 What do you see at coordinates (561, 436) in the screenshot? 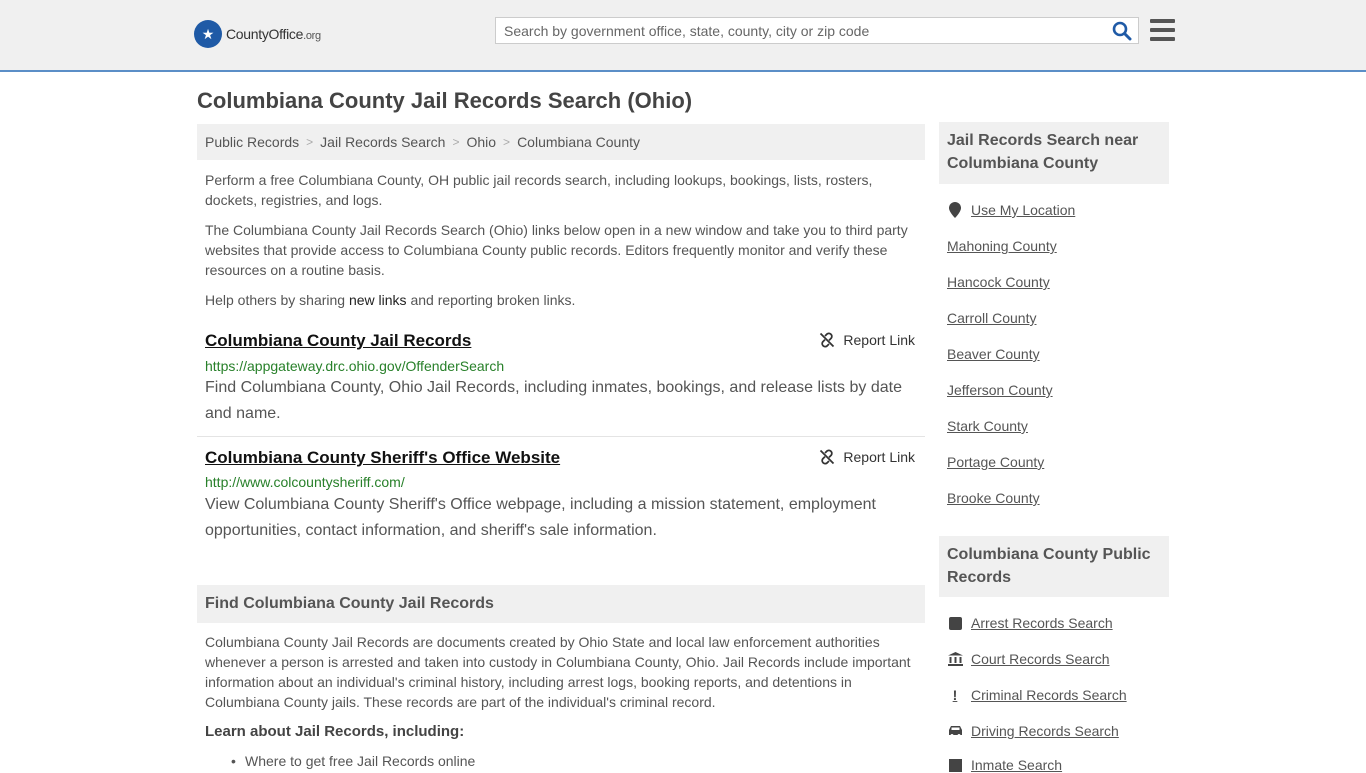
I see `divider` at bounding box center [561, 436].